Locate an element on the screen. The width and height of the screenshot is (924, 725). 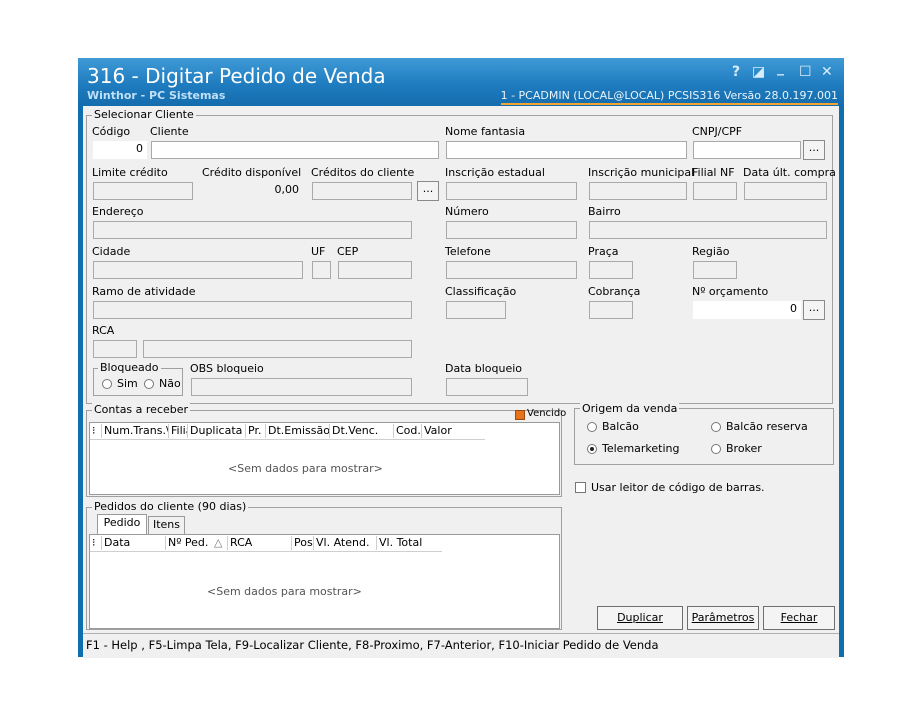
tab-itens: Itens is located at coordinates (166, 525).